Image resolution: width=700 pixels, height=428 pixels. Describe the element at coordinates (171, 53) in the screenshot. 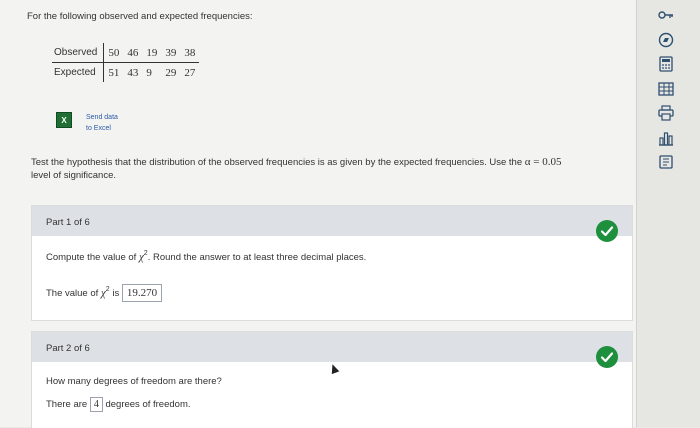

I see `table-cell: 39` at that location.